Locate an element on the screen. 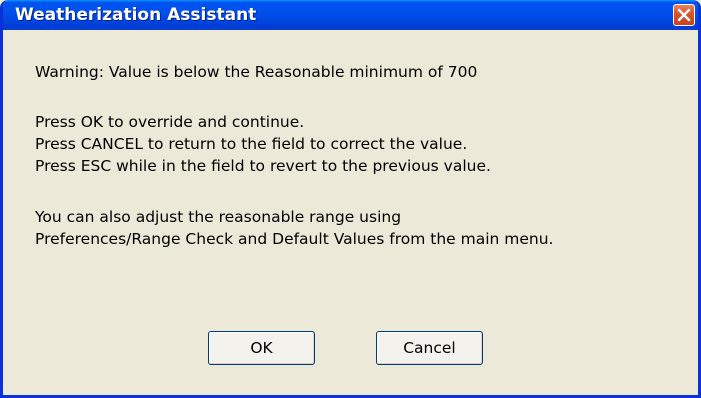 The image size is (701, 398). close-button is located at coordinates (684, 15).